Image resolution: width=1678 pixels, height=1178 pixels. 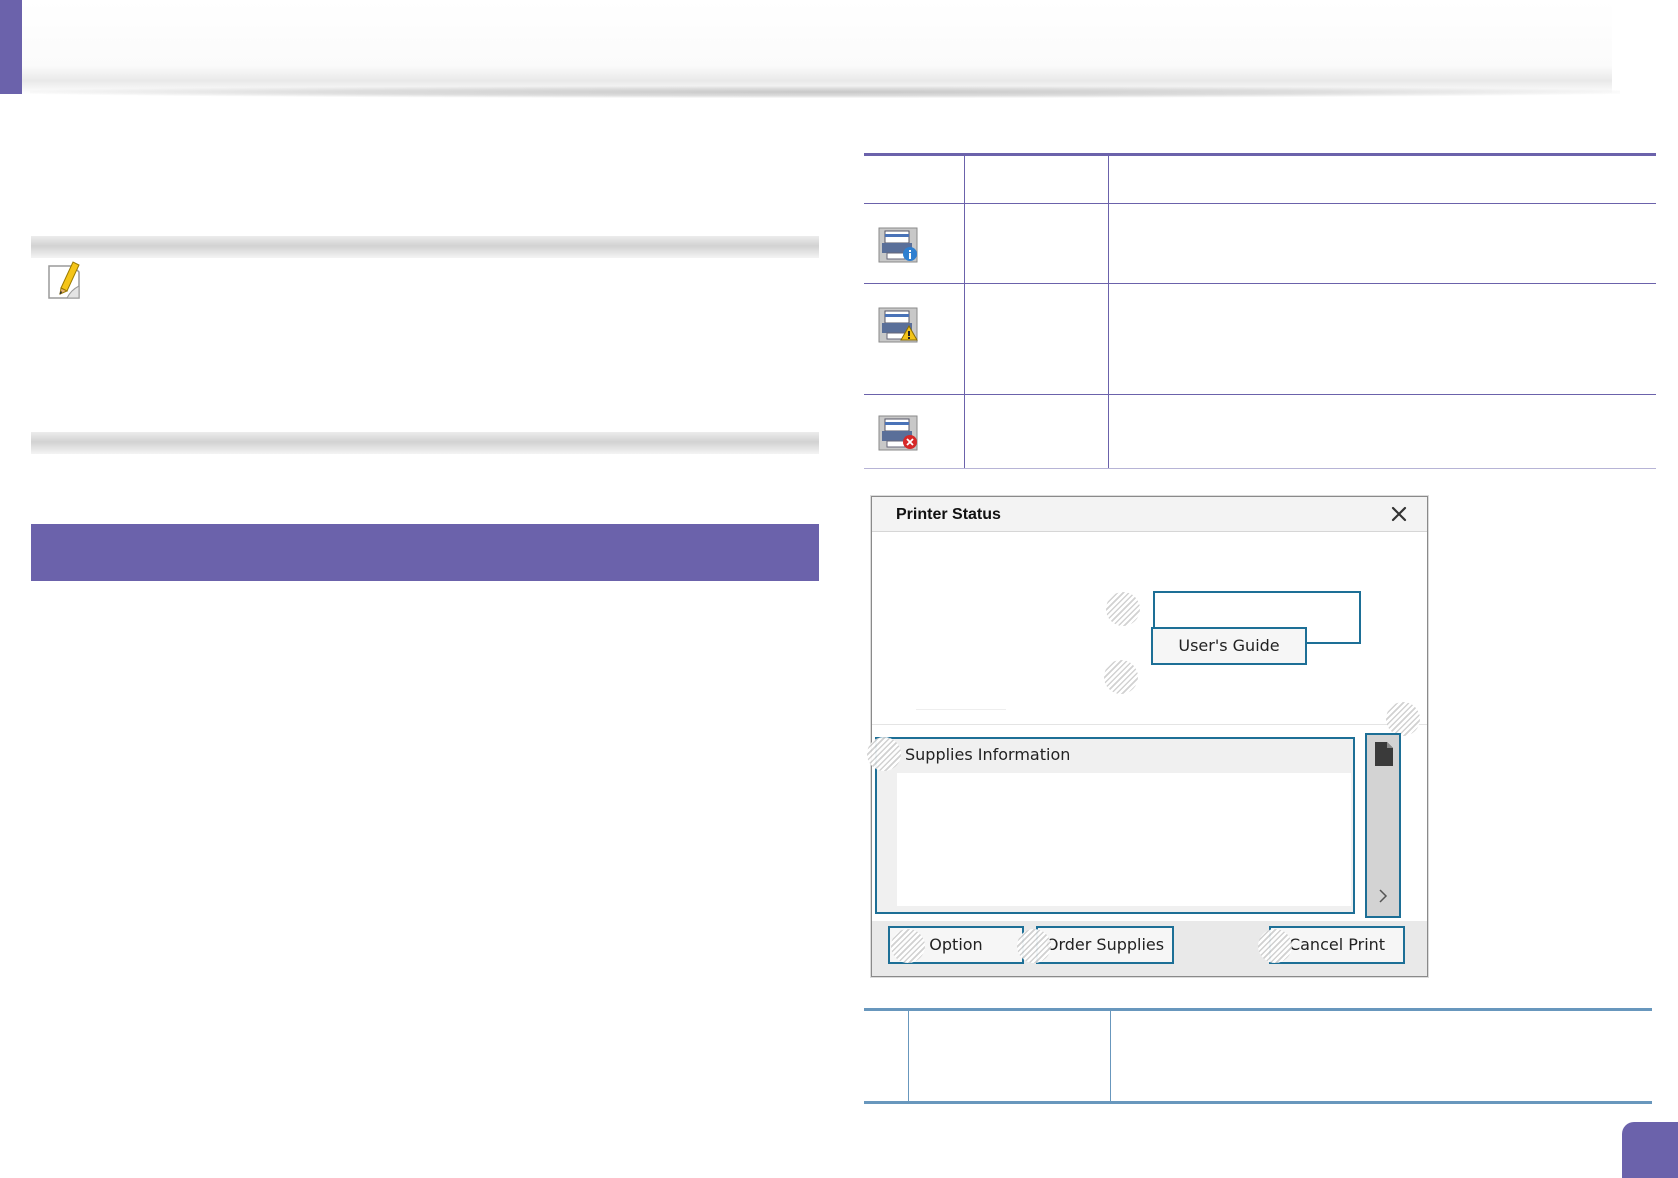 I want to click on header-band, so click(x=817, y=47).